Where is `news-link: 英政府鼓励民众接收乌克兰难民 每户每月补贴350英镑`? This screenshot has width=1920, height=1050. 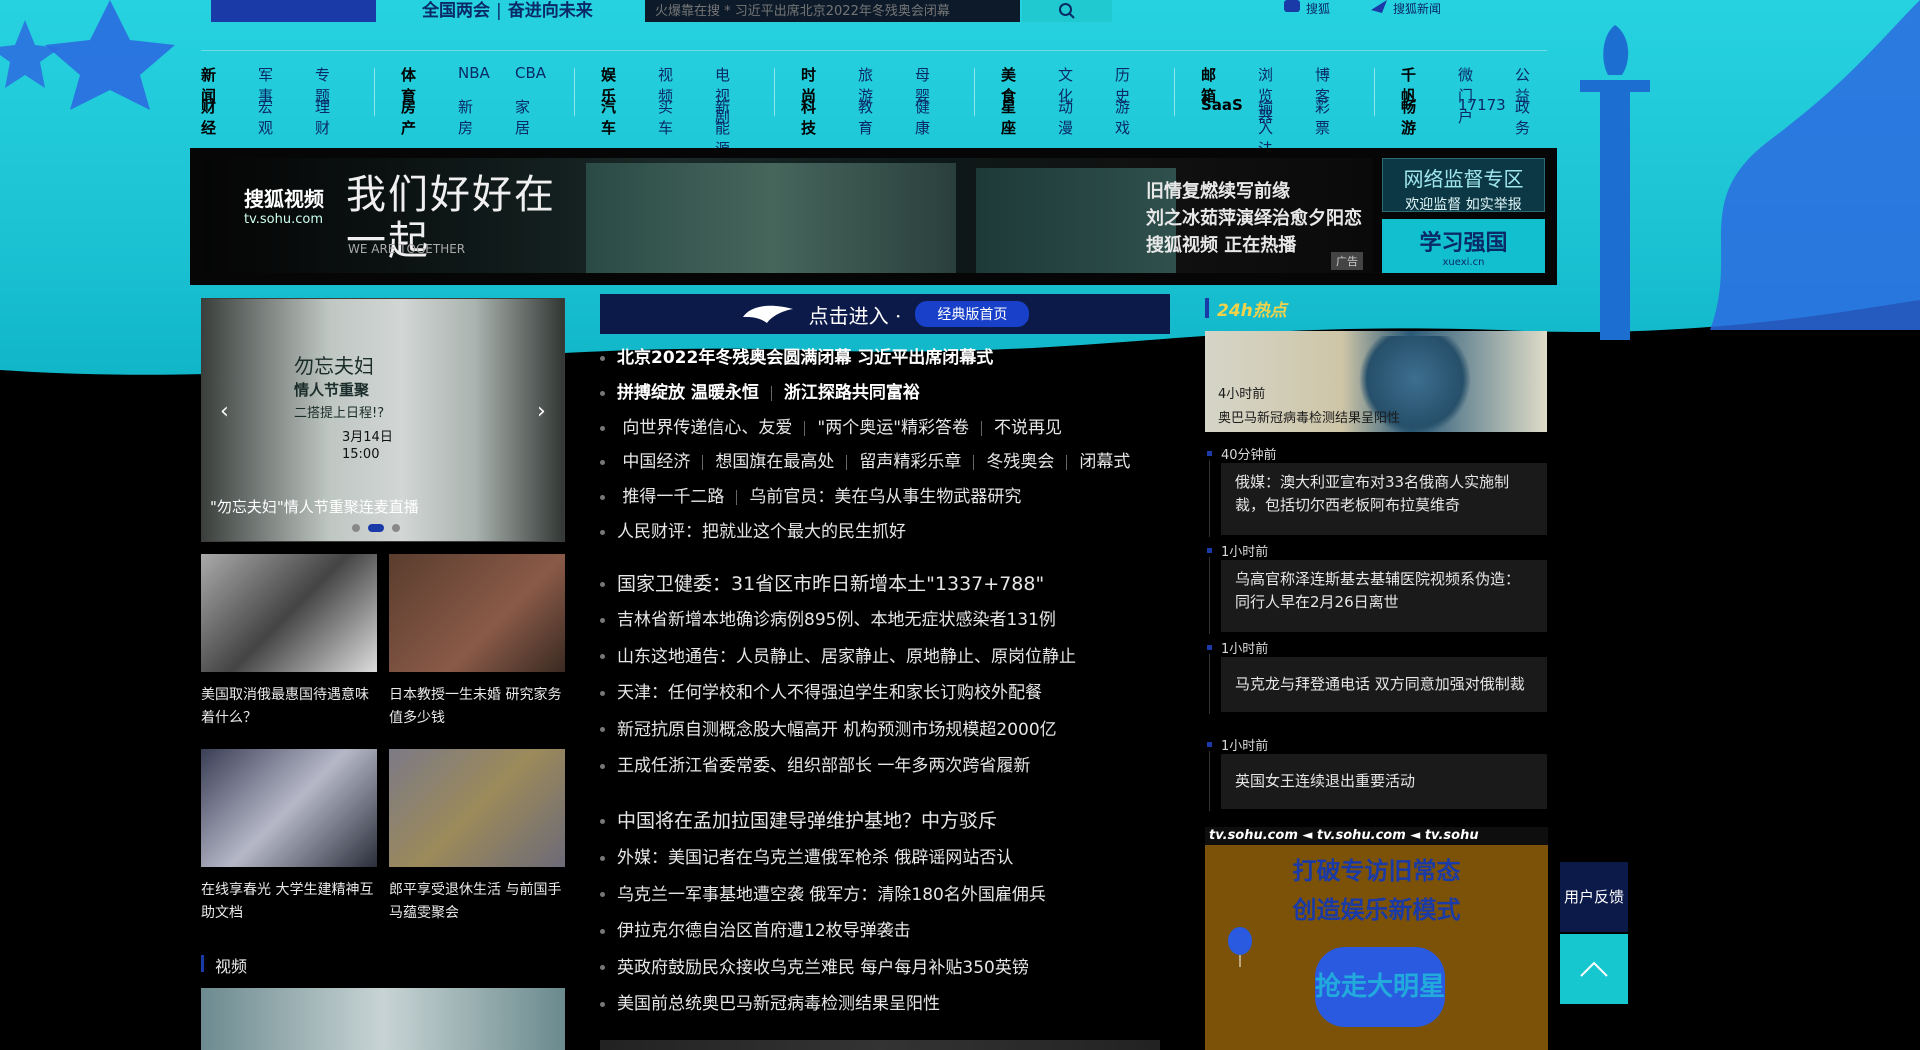
news-link: 英政府鼓励民众接收乌克兰难民 每户每月补贴350英镑 is located at coordinates (823, 968).